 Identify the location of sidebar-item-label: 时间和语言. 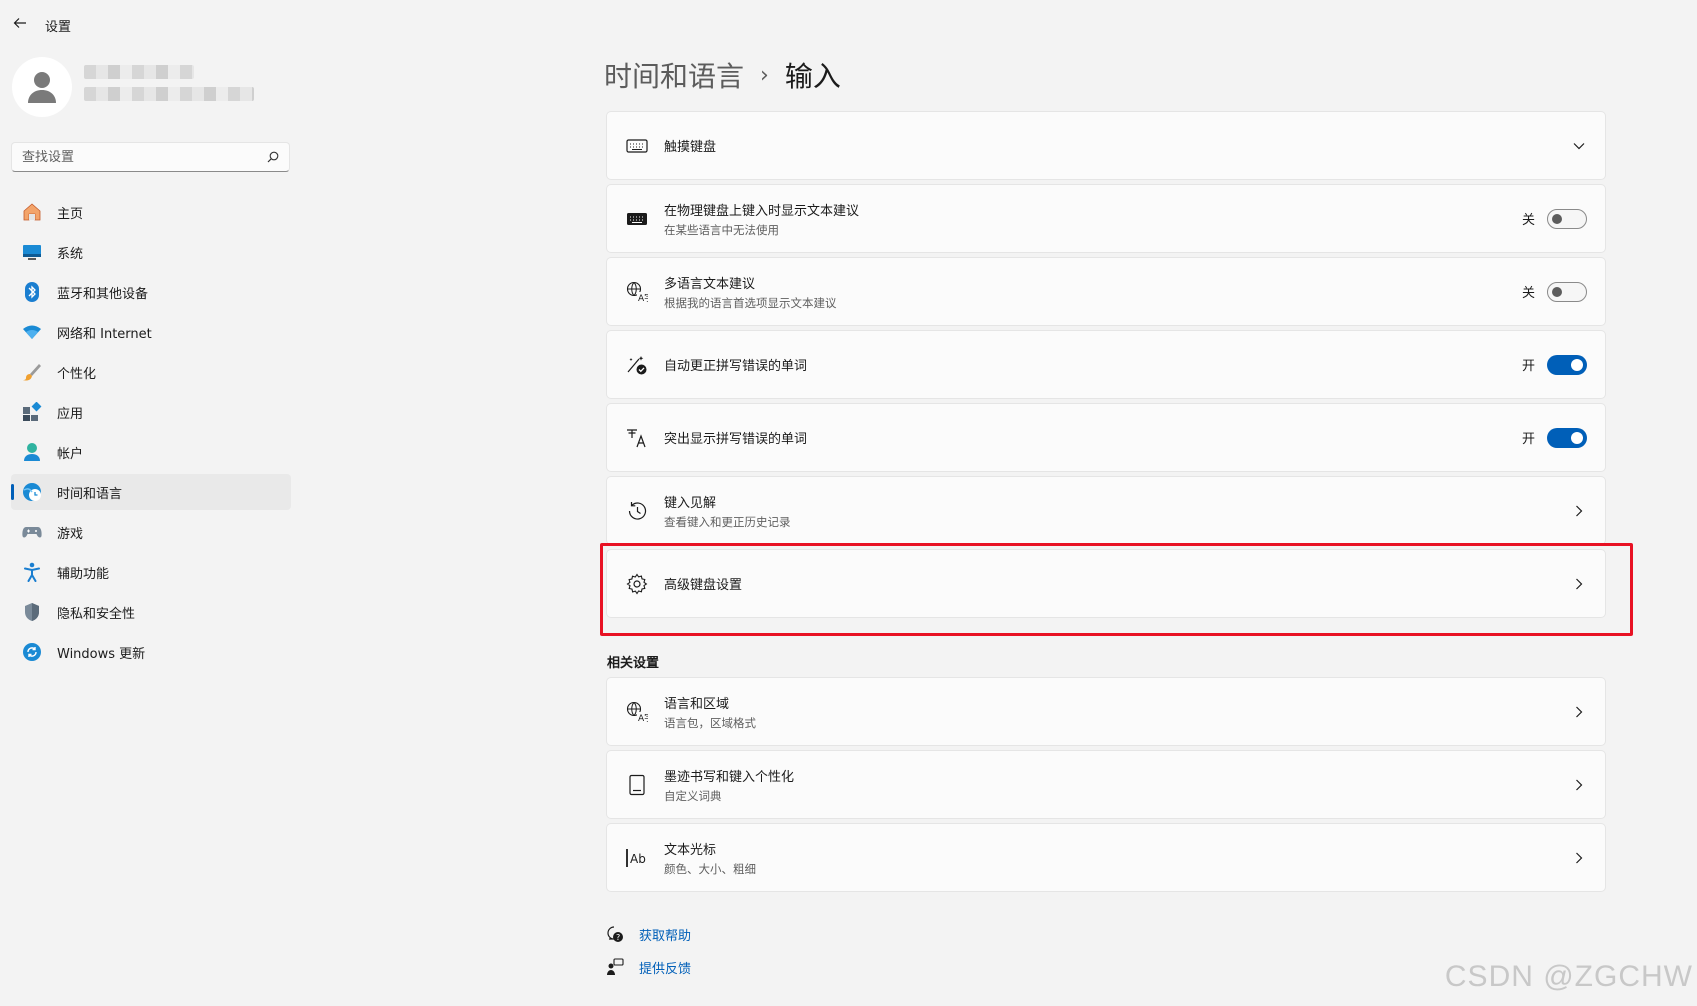
(90, 494).